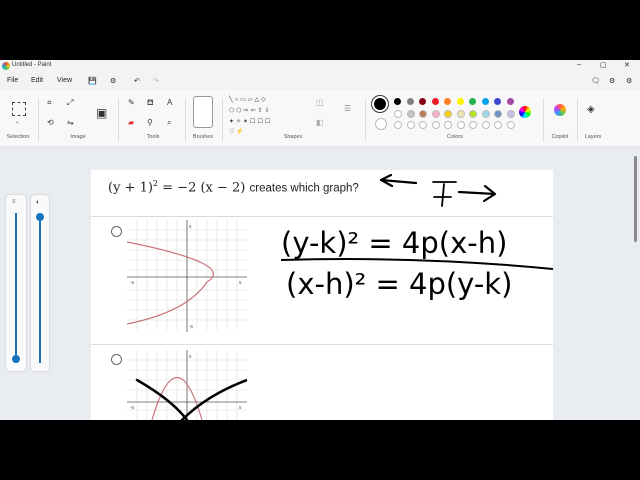 The image size is (640, 480). Describe the element at coordinates (347, 108) in the screenshot. I see `stroke-size-icon: ☰` at that location.